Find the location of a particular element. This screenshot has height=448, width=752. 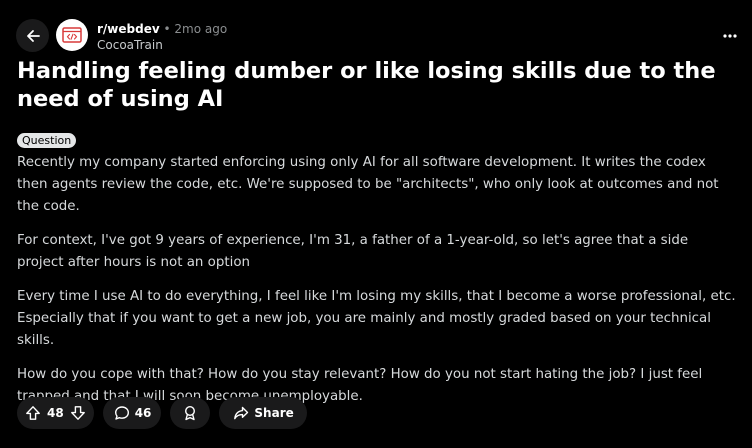

award-button is located at coordinates (190, 413).